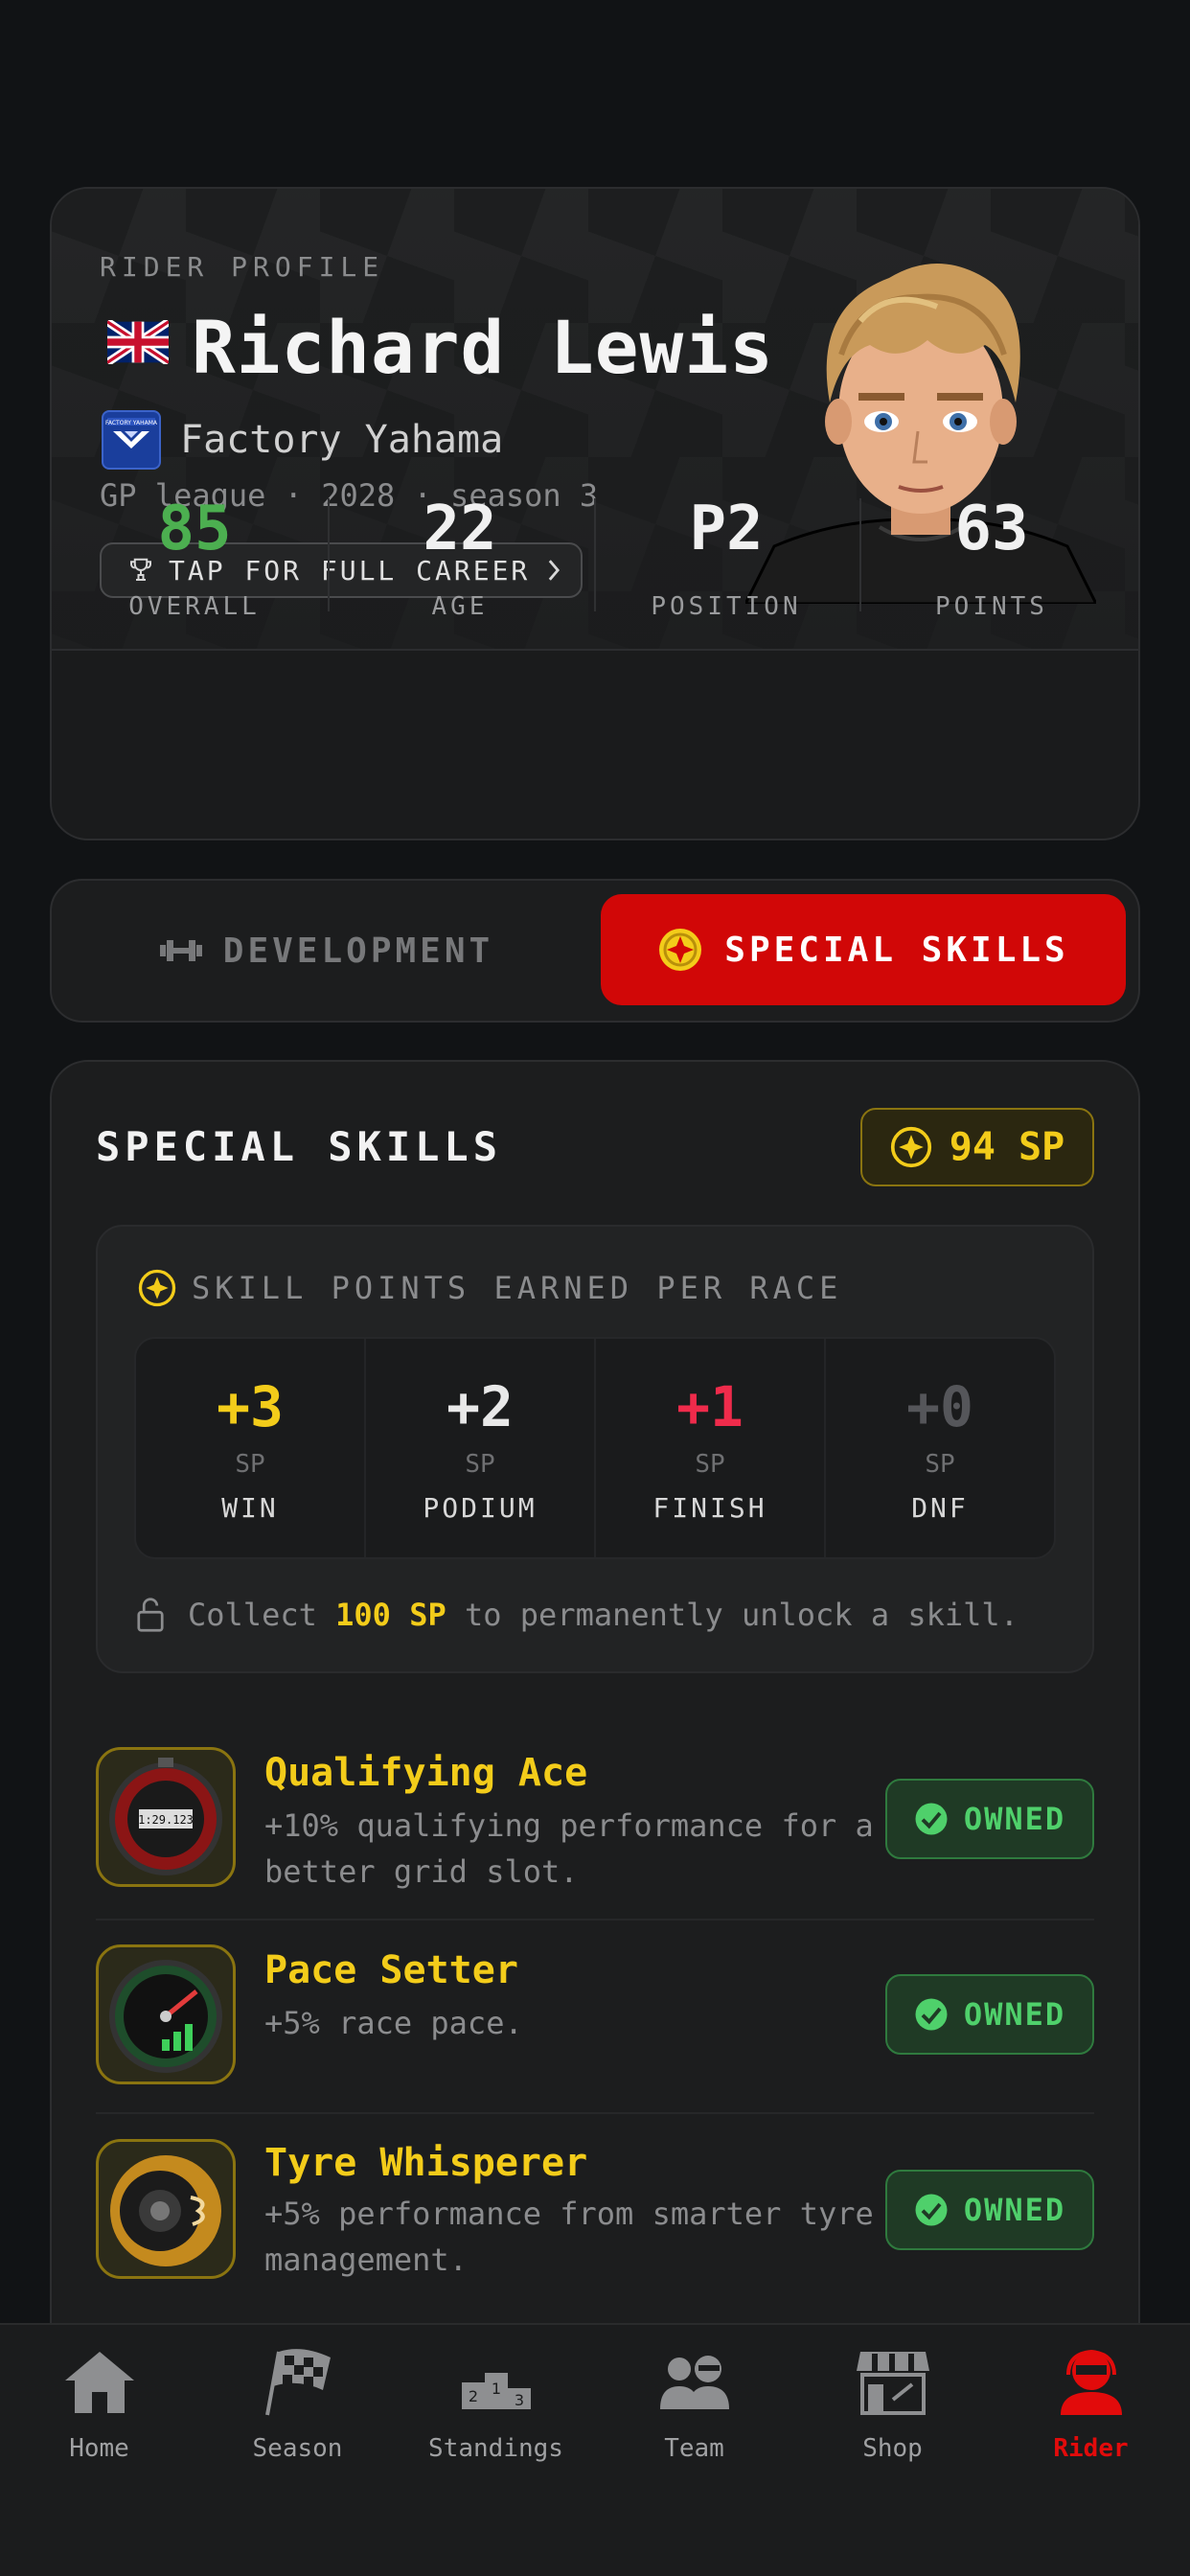 This screenshot has height=2576, width=1190. I want to click on skill-name: Pace Setter, so click(391, 1970).